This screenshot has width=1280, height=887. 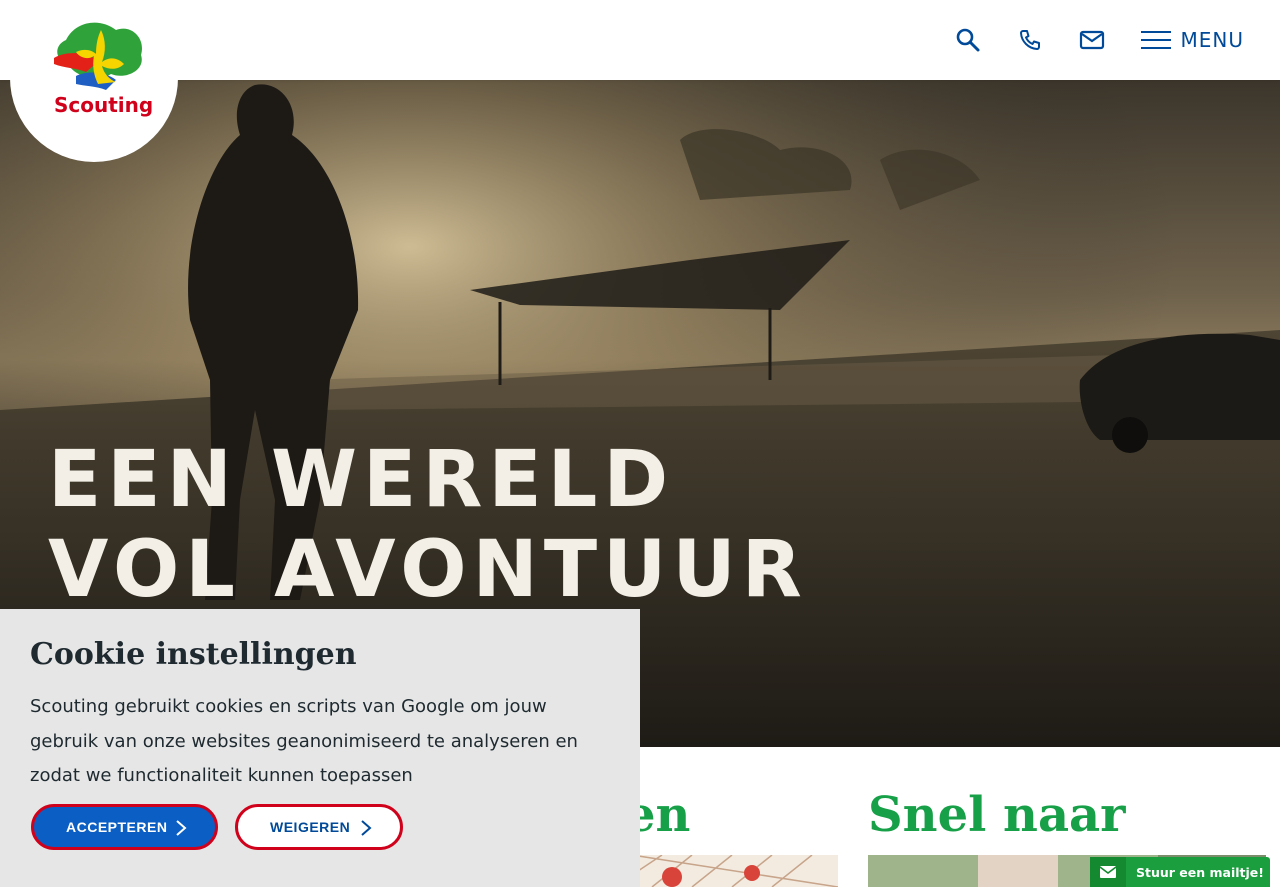 What do you see at coordinates (1155, 40) in the screenshot?
I see `hamburger-icon` at bounding box center [1155, 40].